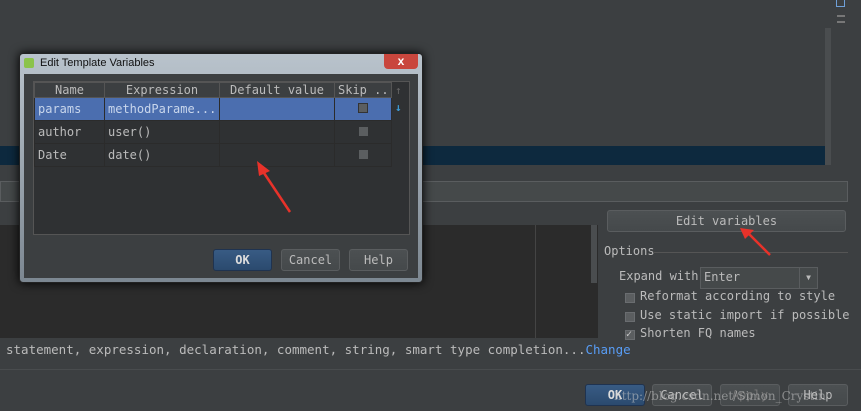 The image size is (861, 411). What do you see at coordinates (514, 208) in the screenshot?
I see `annotation-arrows` at bounding box center [514, 208].